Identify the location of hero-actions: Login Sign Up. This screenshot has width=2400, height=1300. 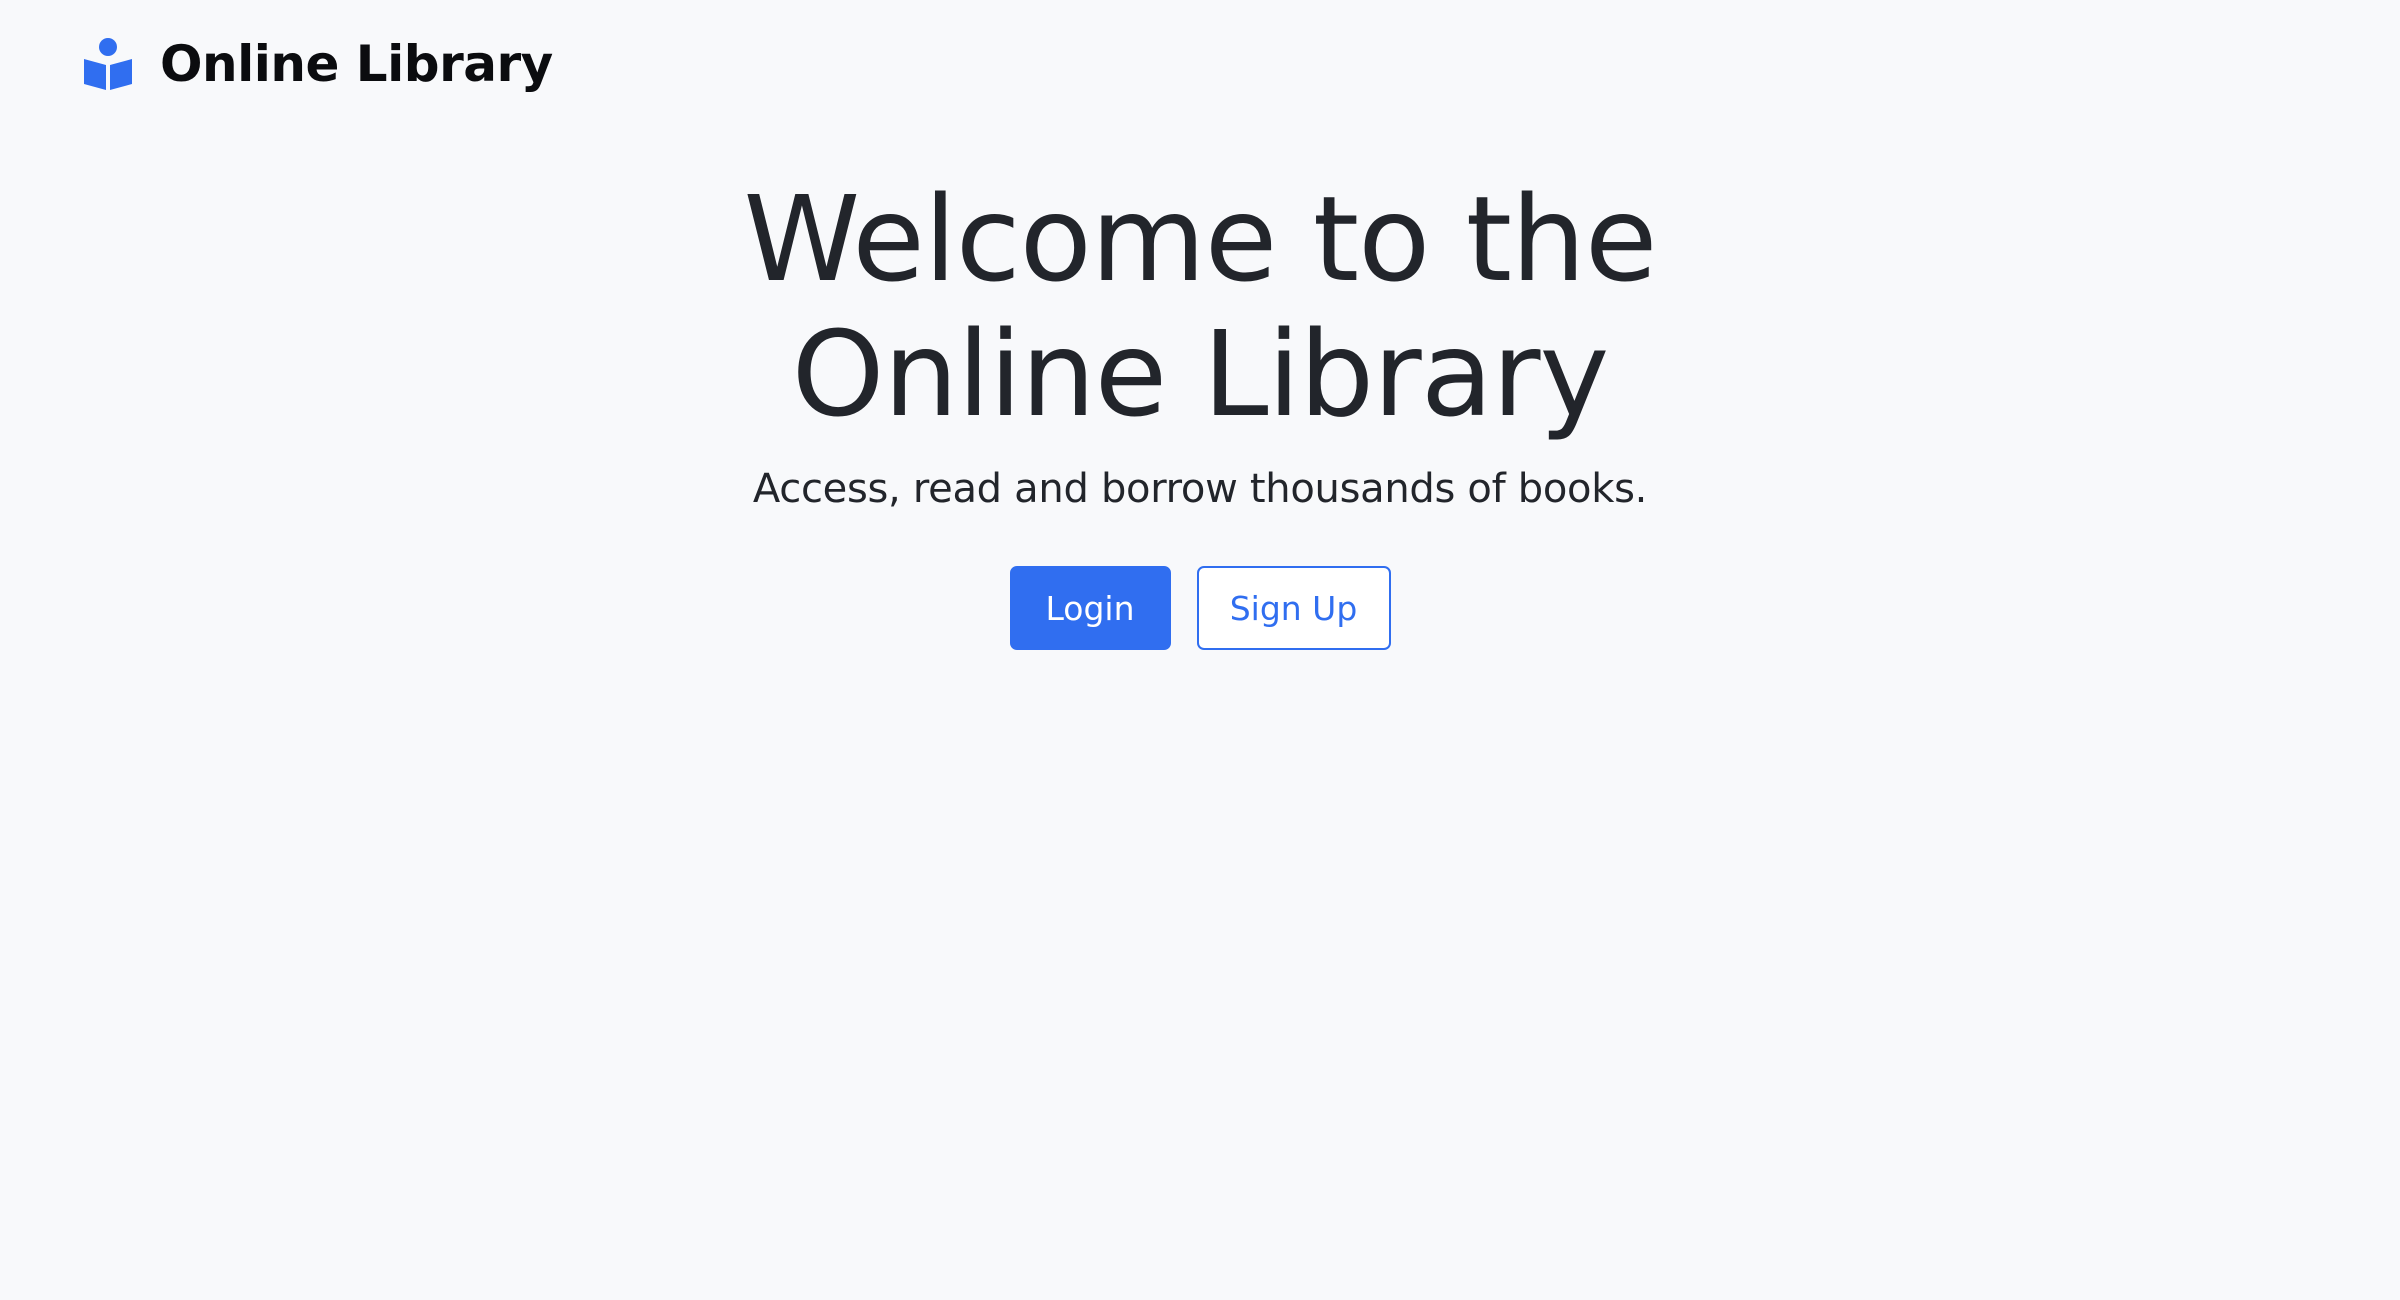
(1200, 608).